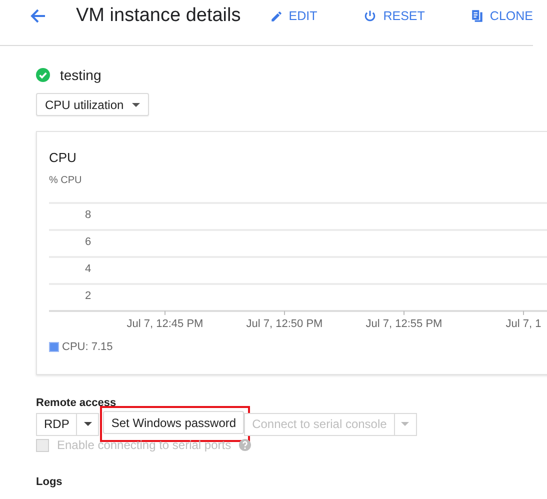  What do you see at coordinates (92, 104) in the screenshot?
I see `metric-dropdown: CPU utilization` at bounding box center [92, 104].